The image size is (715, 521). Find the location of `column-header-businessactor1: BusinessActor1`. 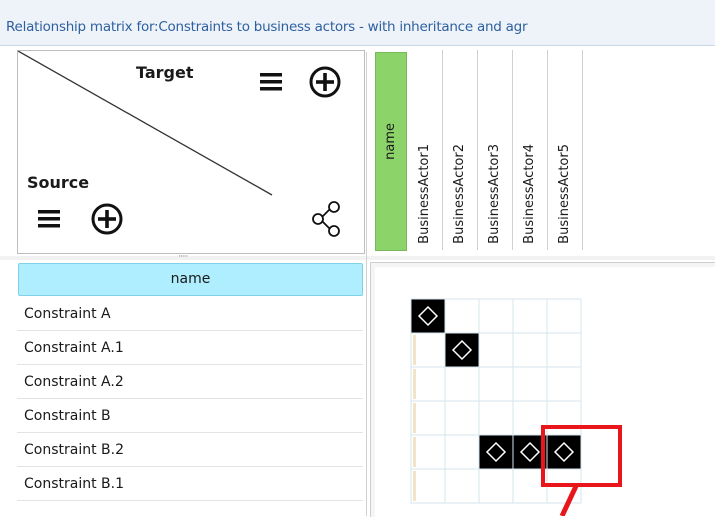

column-header-businessactor1: BusinessActor1 is located at coordinates (425, 150).